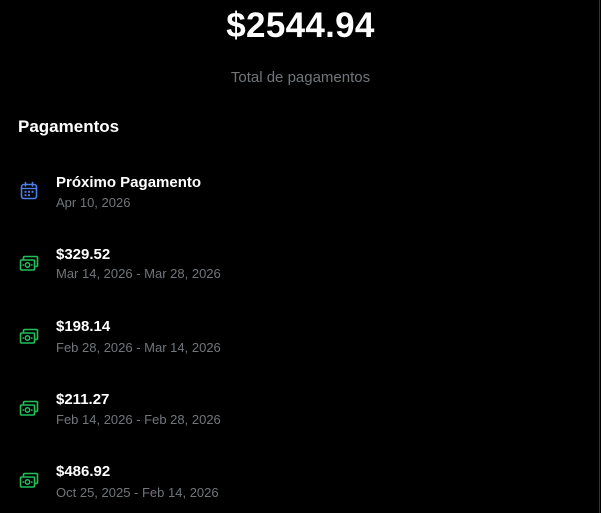 The height and width of the screenshot is (513, 601). I want to click on next-payment-date: Apr 10, 2026, so click(93, 202).